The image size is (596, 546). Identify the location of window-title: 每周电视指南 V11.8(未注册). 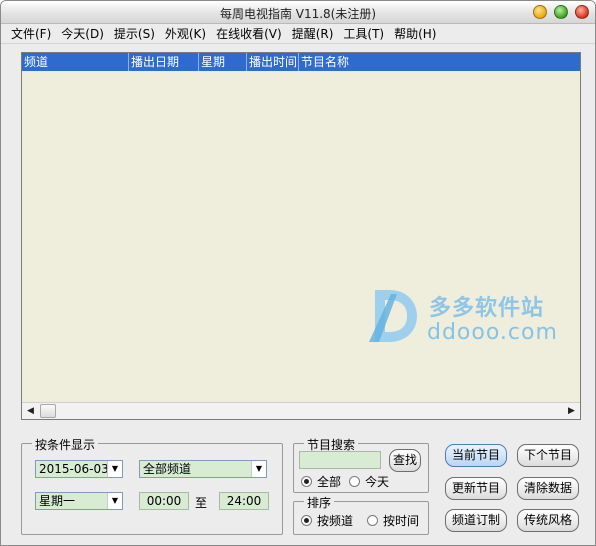
(298, 14).